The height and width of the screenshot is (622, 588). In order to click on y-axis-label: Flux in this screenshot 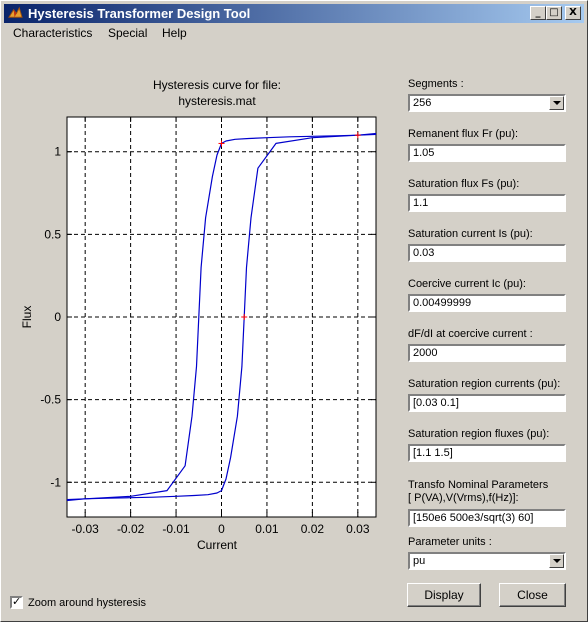, I will do `click(27, 317)`.